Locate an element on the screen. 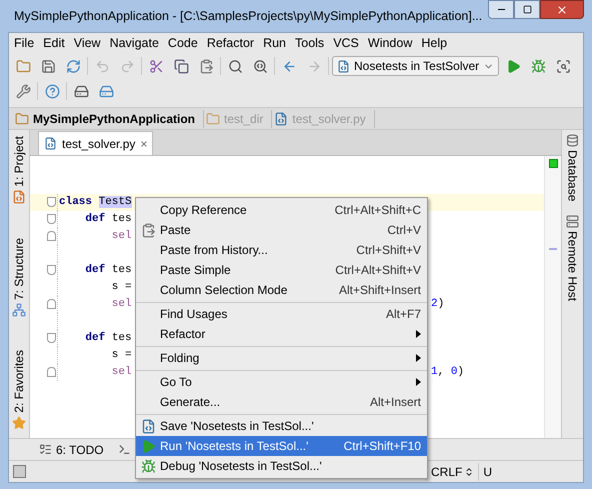  menu-item: Tools is located at coordinates (309, 43).